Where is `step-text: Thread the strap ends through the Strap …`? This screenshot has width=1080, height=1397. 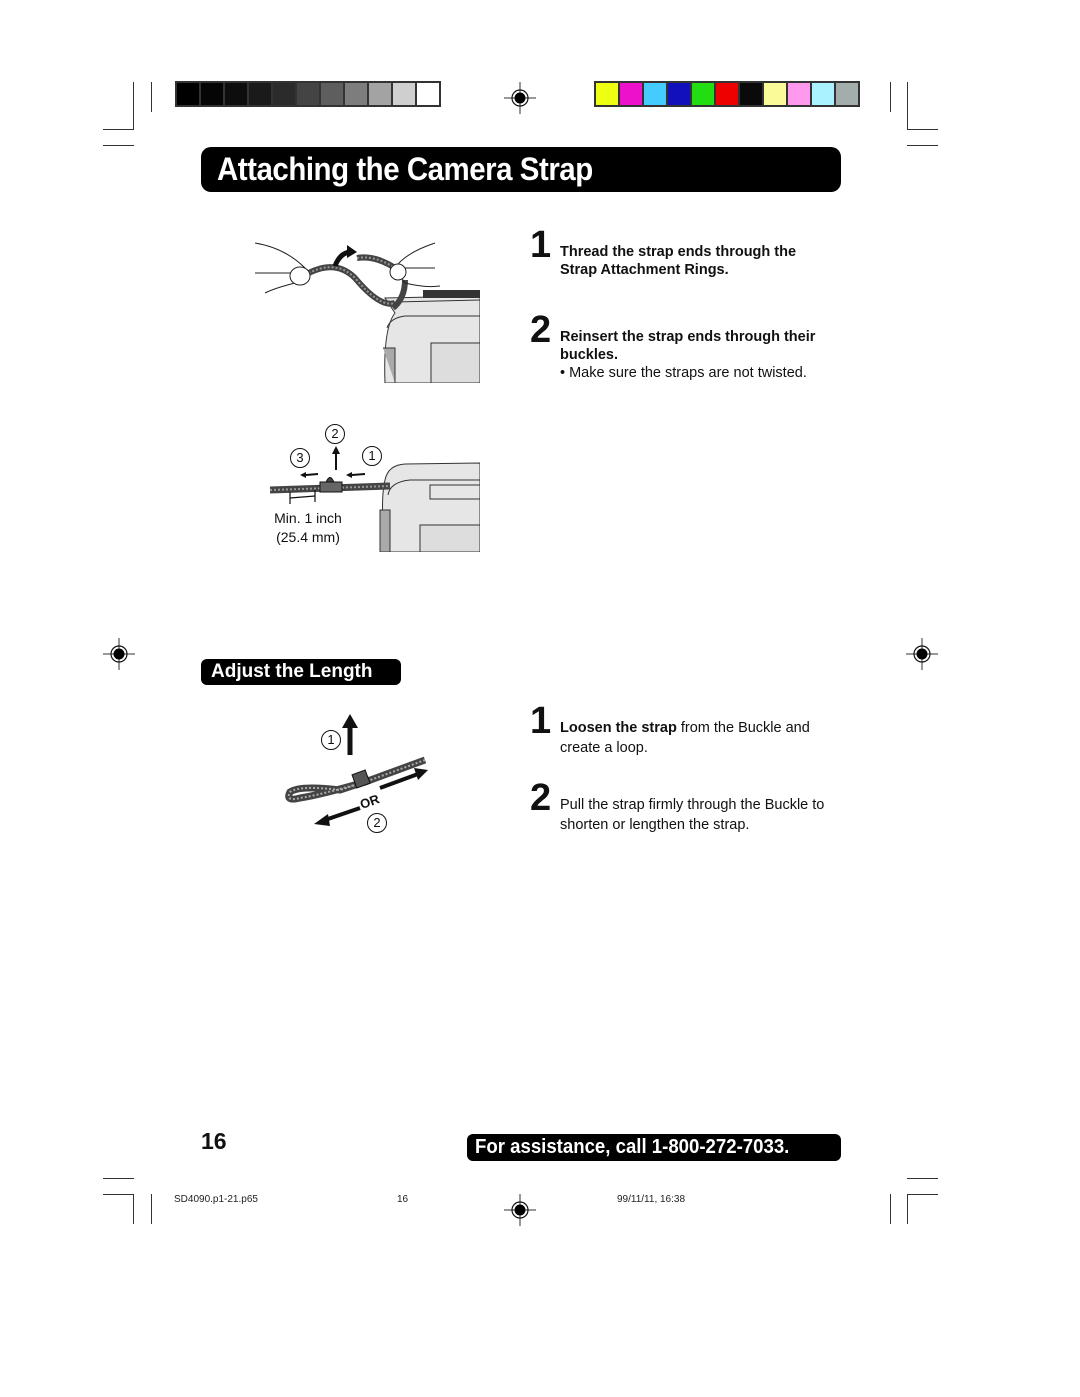 step-text: Thread the strap ends through the Strap … is located at coordinates (678, 261).